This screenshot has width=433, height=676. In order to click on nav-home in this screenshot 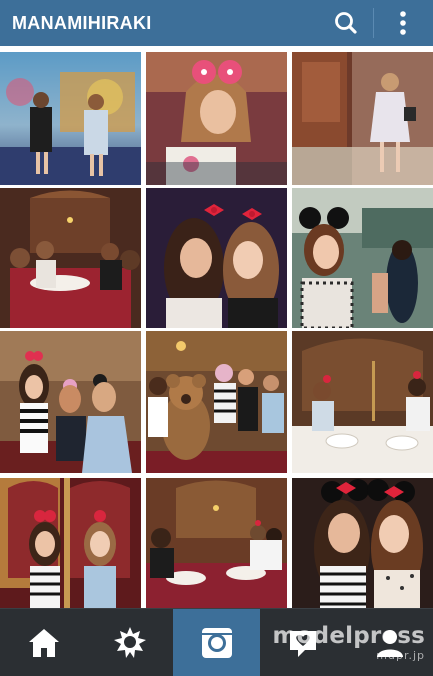, I will do `click(43, 642)`.